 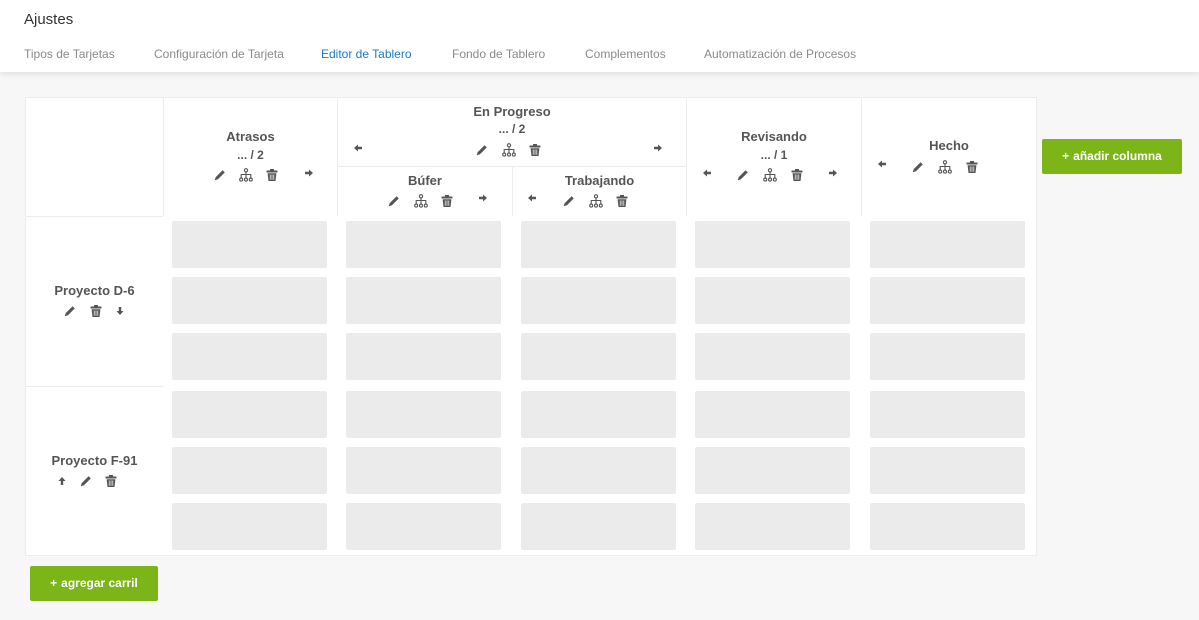 What do you see at coordinates (94, 471) in the screenshot?
I see `lane-header-proyecto-f91: Proyecto F-91` at bounding box center [94, 471].